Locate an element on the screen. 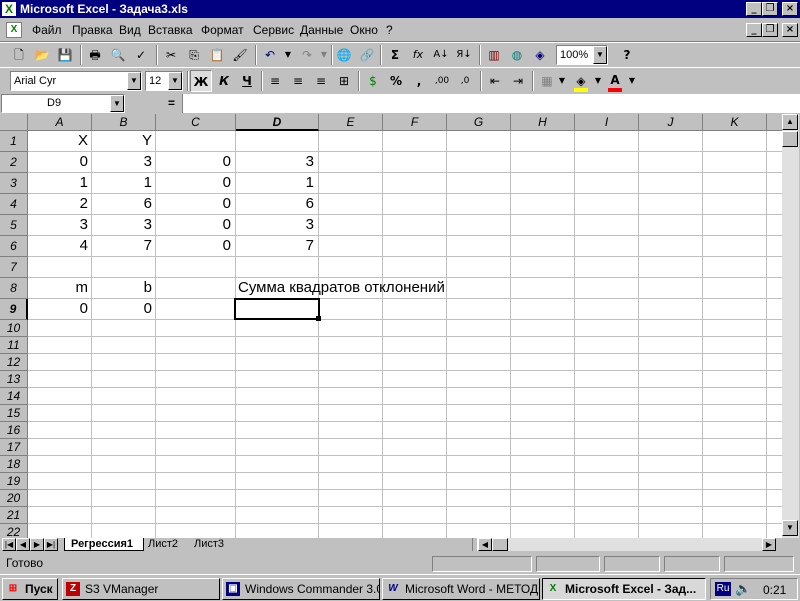  row-header-14: 14 is located at coordinates (14, 396).